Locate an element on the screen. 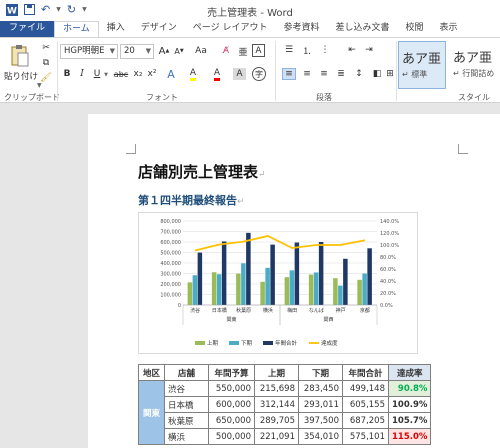 The width and height of the screenshot is (500, 448). legend-swatch is located at coordinates (200, 343).